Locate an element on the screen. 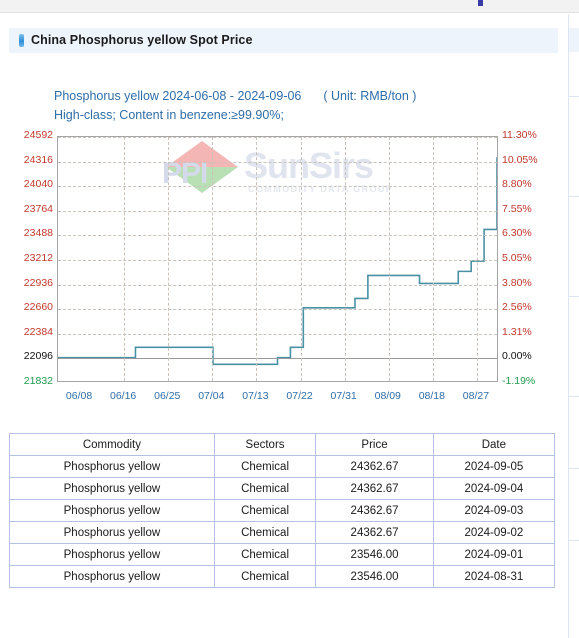 The width and height of the screenshot is (579, 638). x-axis-tick-label: 08/18 is located at coordinates (431, 396).